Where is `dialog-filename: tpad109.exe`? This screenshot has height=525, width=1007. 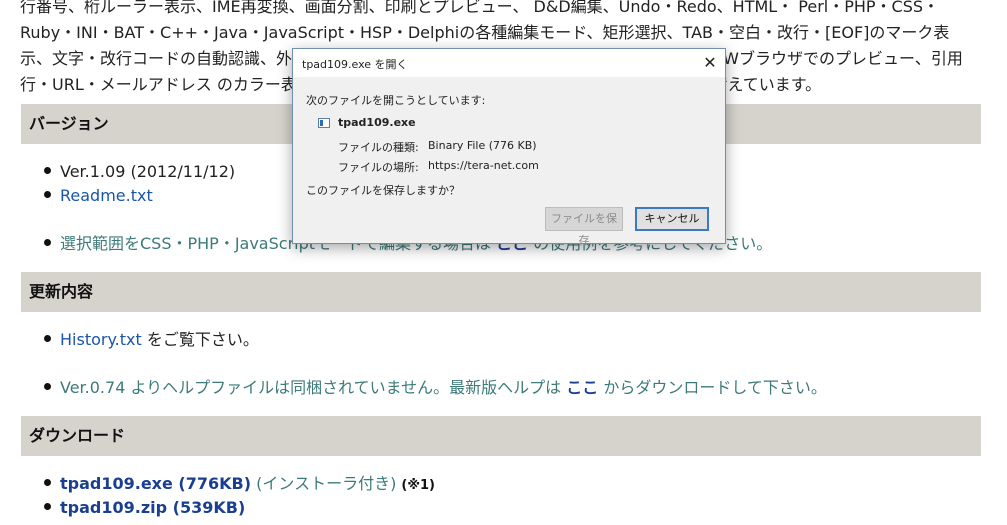 dialog-filename: tpad109.exe is located at coordinates (377, 122).